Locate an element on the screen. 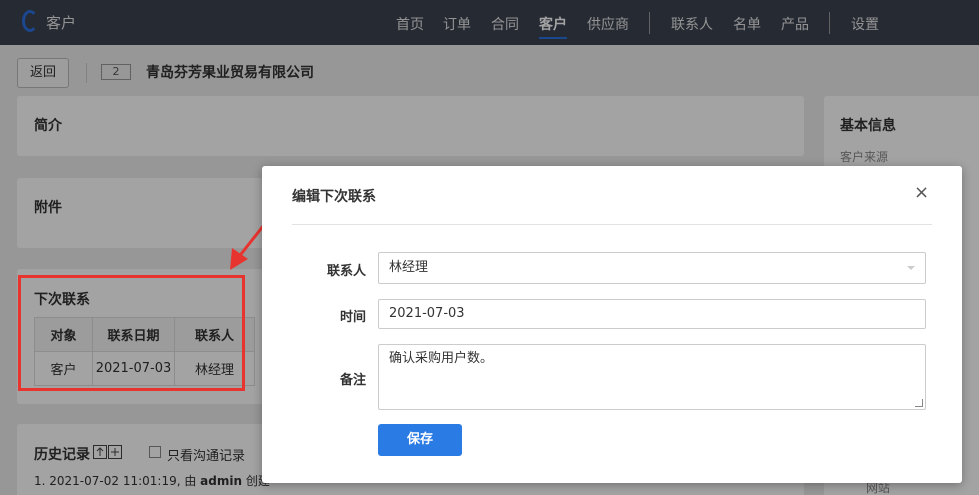 This screenshot has height=495, width=979. time-label: 时间 is located at coordinates (352, 317).